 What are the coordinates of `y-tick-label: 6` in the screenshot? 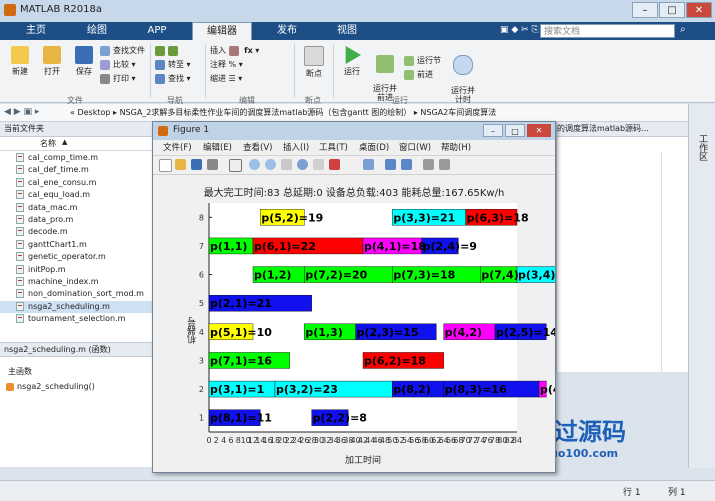 It's located at (201, 275).